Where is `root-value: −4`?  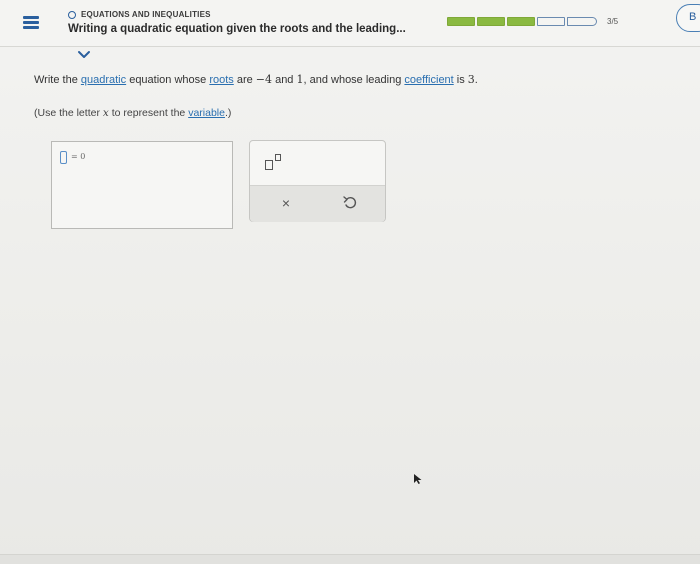 root-value: −4 is located at coordinates (264, 79).